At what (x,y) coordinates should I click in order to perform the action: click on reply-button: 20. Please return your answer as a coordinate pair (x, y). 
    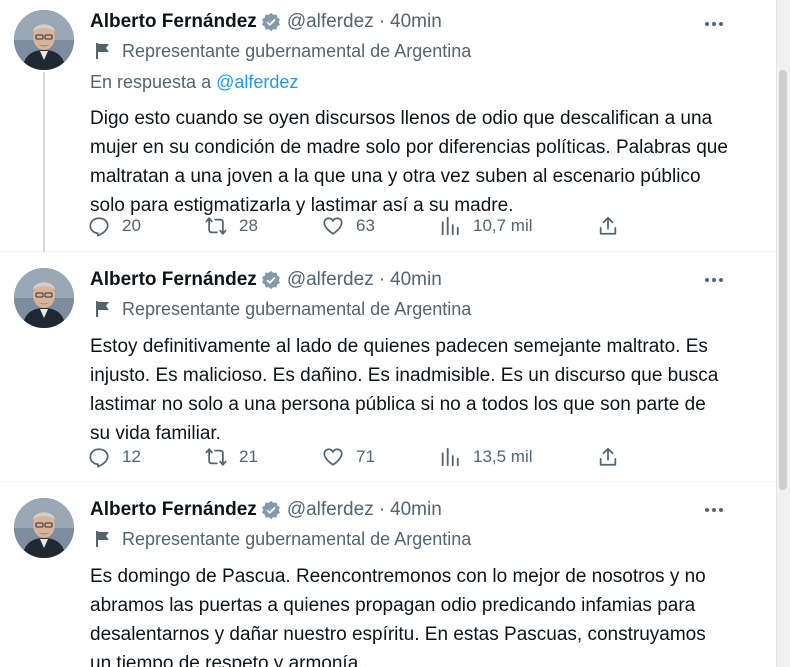
    Looking at the image, I should click on (146, 226).